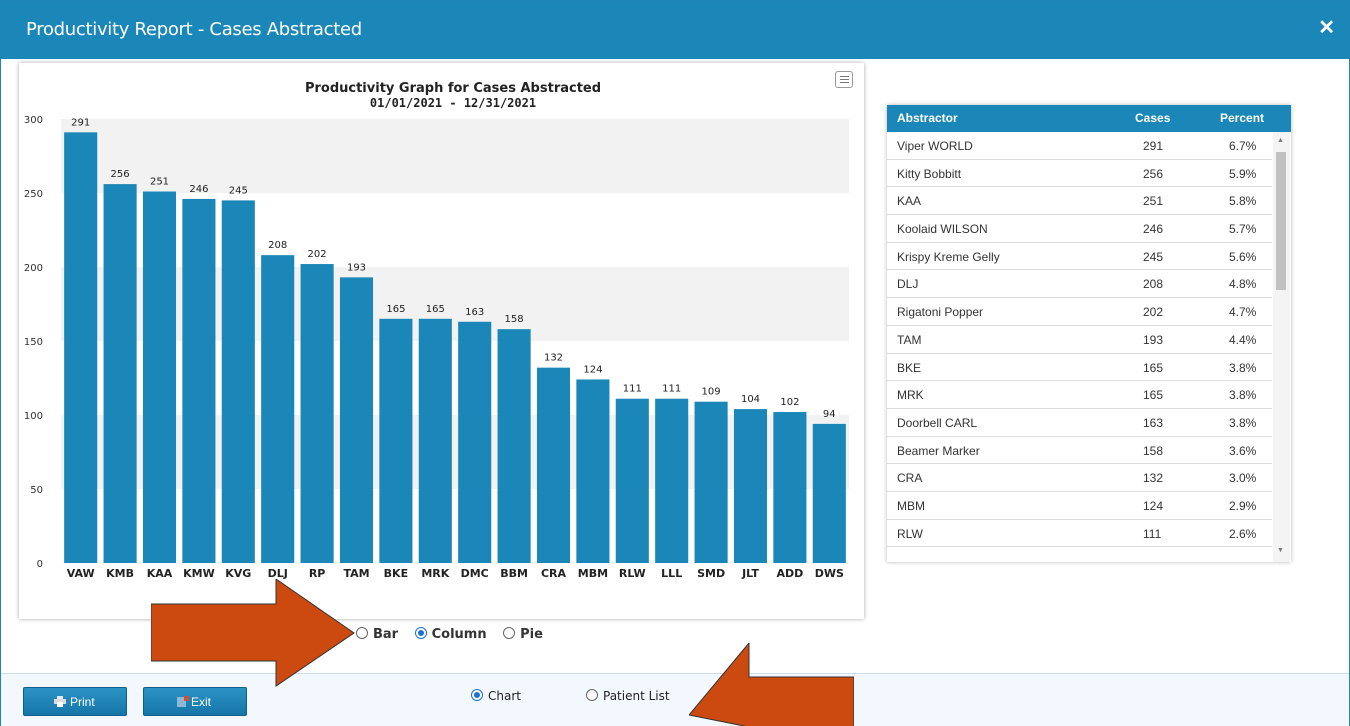 This screenshot has width=1350, height=726. I want to click on radio-bar, so click(362, 633).